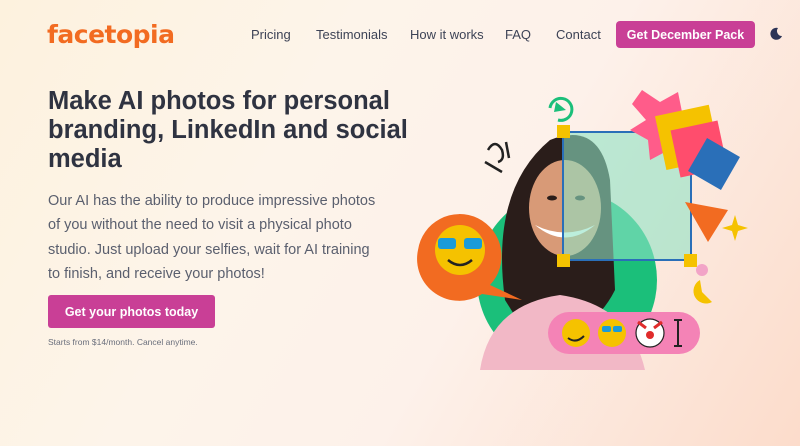  What do you see at coordinates (447, 34) in the screenshot?
I see `nav-link-how-it-works: How it works` at bounding box center [447, 34].